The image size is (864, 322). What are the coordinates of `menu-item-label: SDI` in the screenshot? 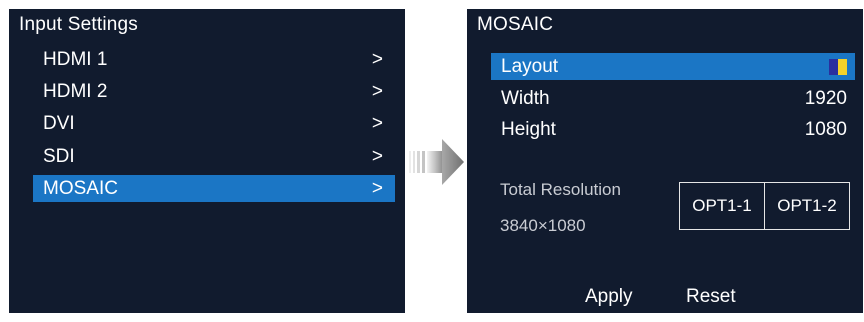 It's located at (59, 156).